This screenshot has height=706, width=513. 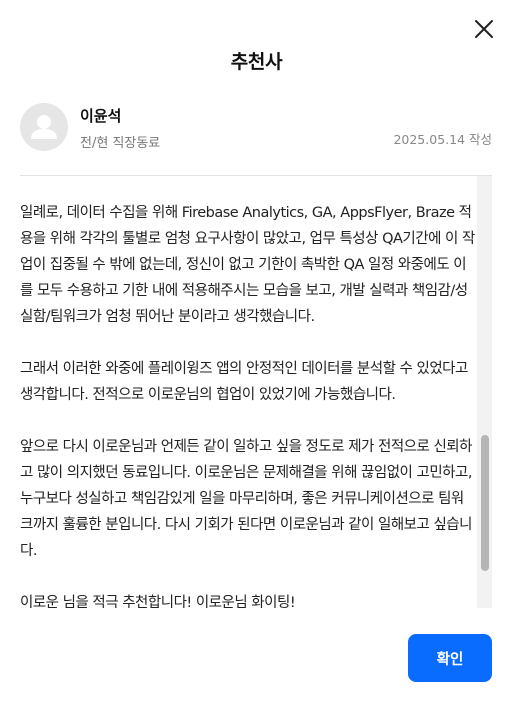 I want to click on user-avatar-icon, so click(x=44, y=127).